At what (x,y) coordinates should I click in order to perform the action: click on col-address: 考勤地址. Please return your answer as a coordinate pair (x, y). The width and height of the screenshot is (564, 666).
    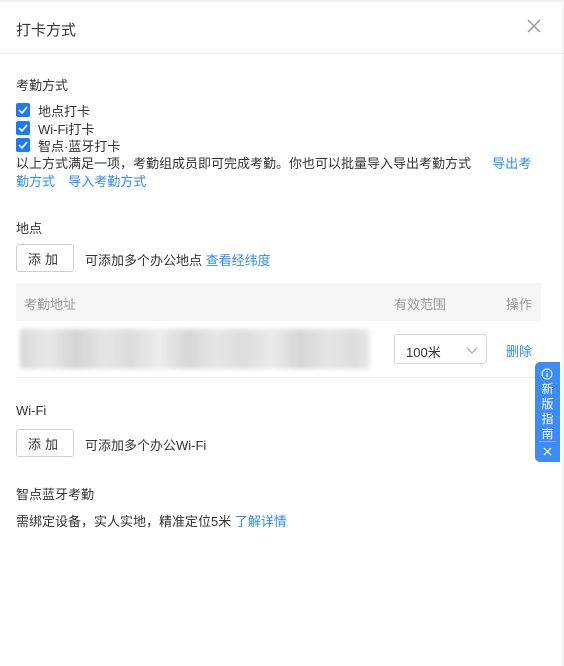
    Looking at the image, I should click on (50, 304).